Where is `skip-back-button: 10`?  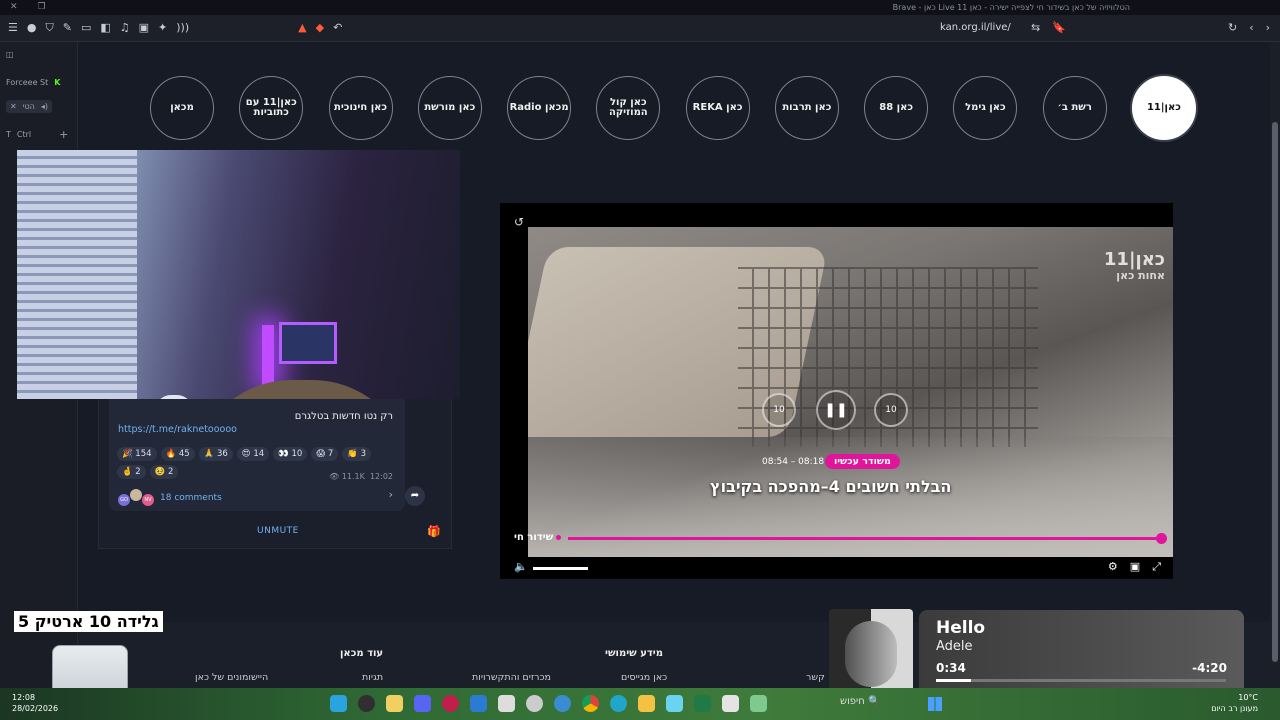 skip-back-button: 10 is located at coordinates (779, 410).